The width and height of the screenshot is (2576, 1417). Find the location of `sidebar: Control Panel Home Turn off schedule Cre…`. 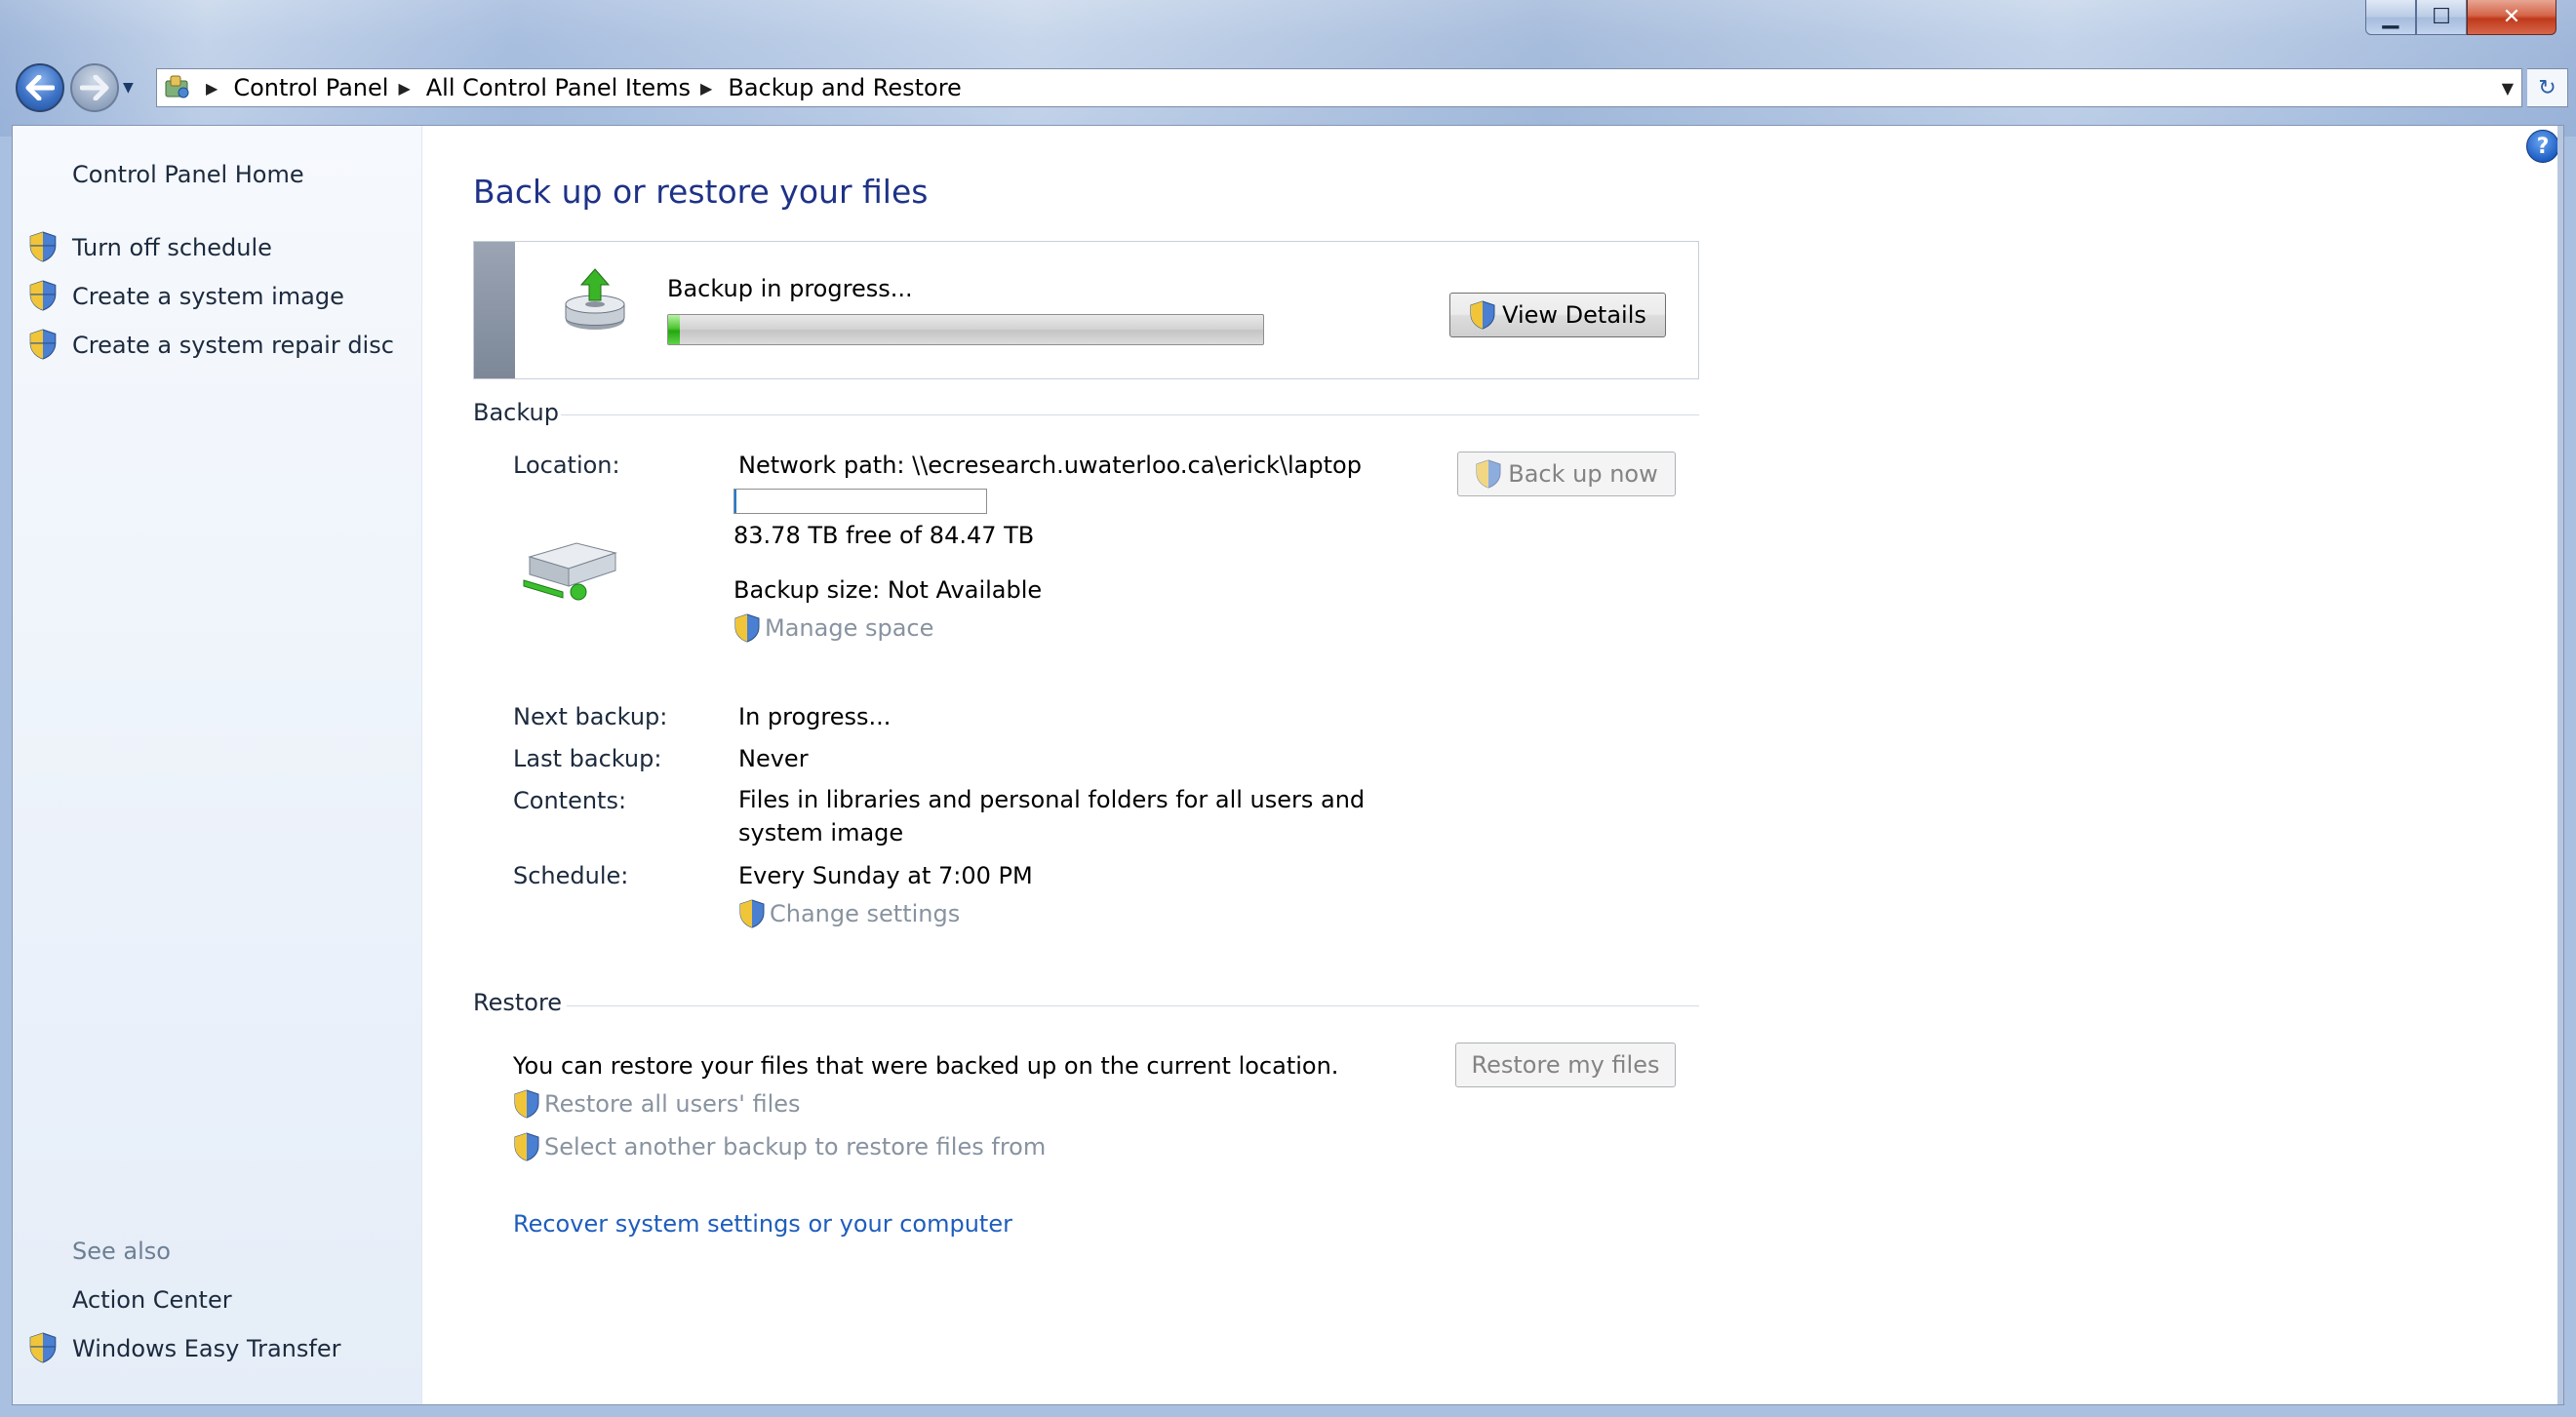

sidebar: Control Panel Home Turn off schedule Cre… is located at coordinates (217, 765).